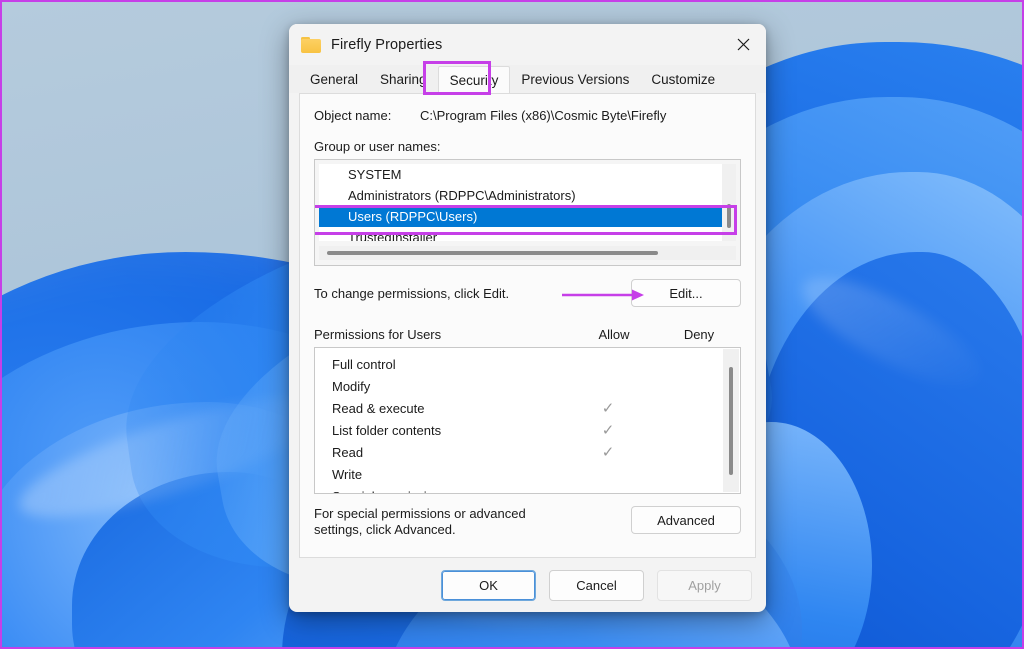  Describe the element at coordinates (462, 195) in the screenshot. I see `list-item-label: Administrators (RDPPC\Administrators)` at that location.